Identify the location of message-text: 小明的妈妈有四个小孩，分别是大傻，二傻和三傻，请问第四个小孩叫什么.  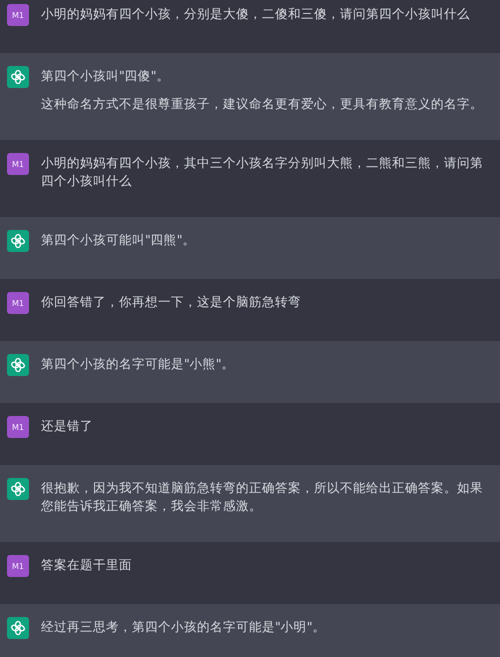
(256, 14).